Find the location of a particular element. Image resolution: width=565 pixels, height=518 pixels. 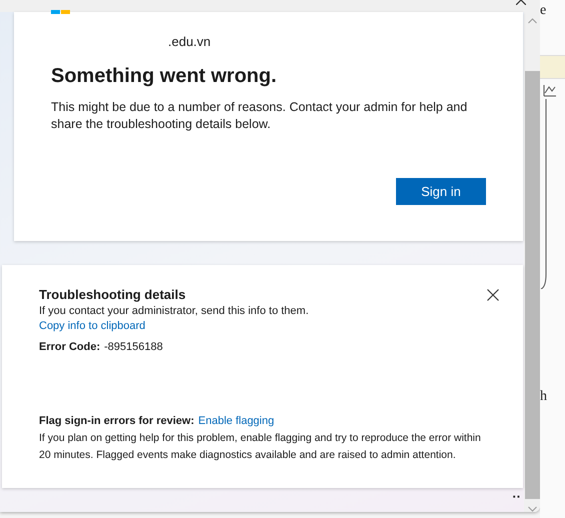

panel-subtitle: If you contact your administrator, send this info to them. is located at coordinates (174, 311).